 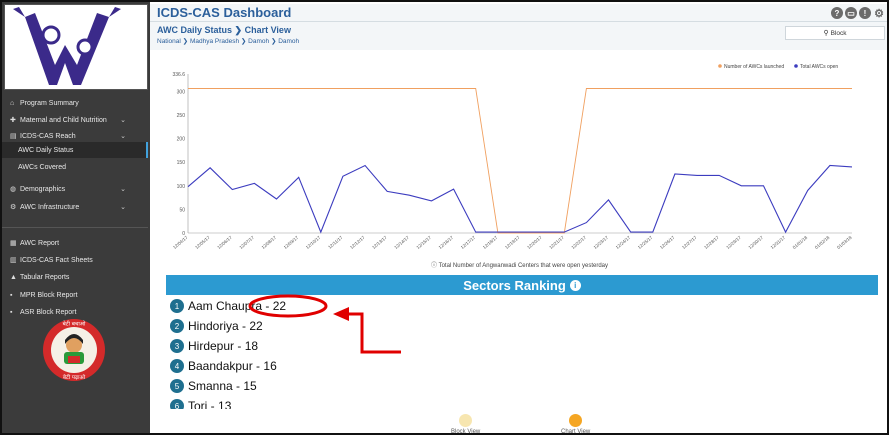 What do you see at coordinates (213, 386) in the screenshot?
I see `list-item: 5 Smanna - 15` at bounding box center [213, 386].